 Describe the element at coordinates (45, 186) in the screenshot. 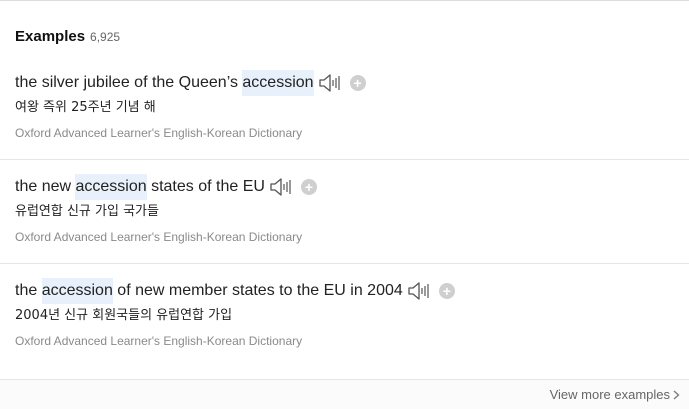

I see `sentence-text-before: the new` at that location.